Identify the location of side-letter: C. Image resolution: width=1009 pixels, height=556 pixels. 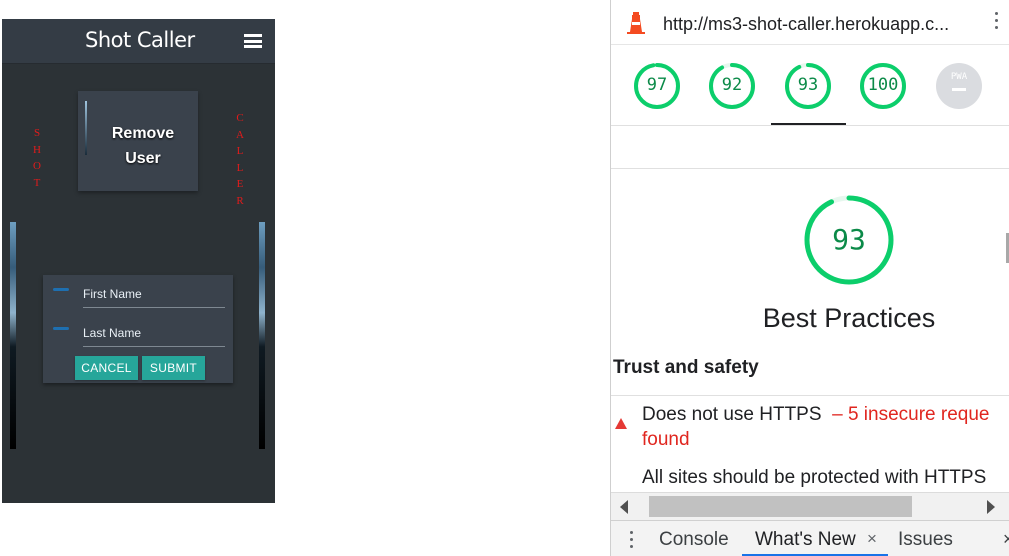
(240, 118).